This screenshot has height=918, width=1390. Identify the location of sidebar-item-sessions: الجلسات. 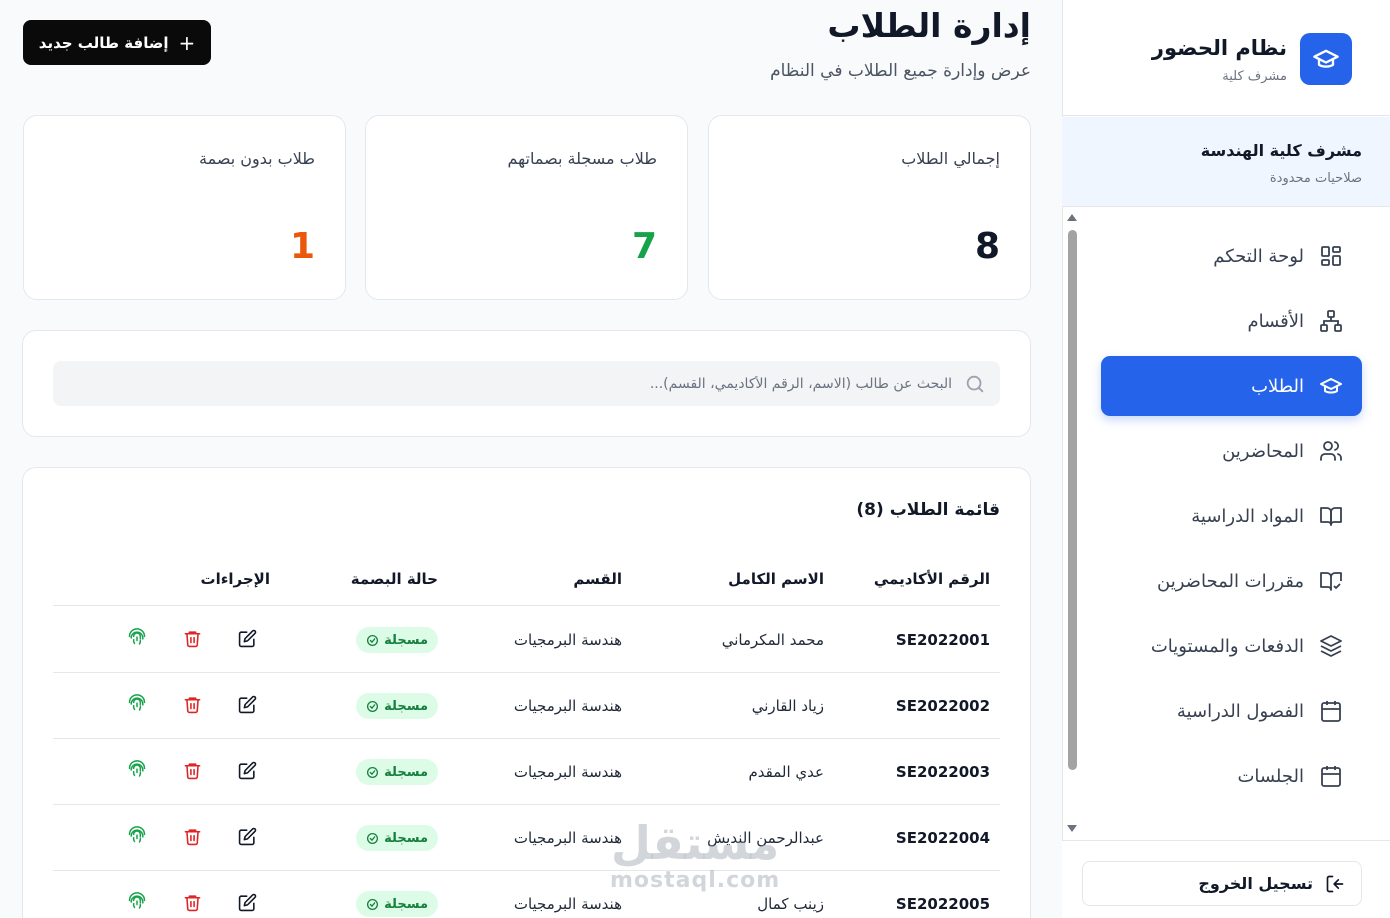
(1231, 776).